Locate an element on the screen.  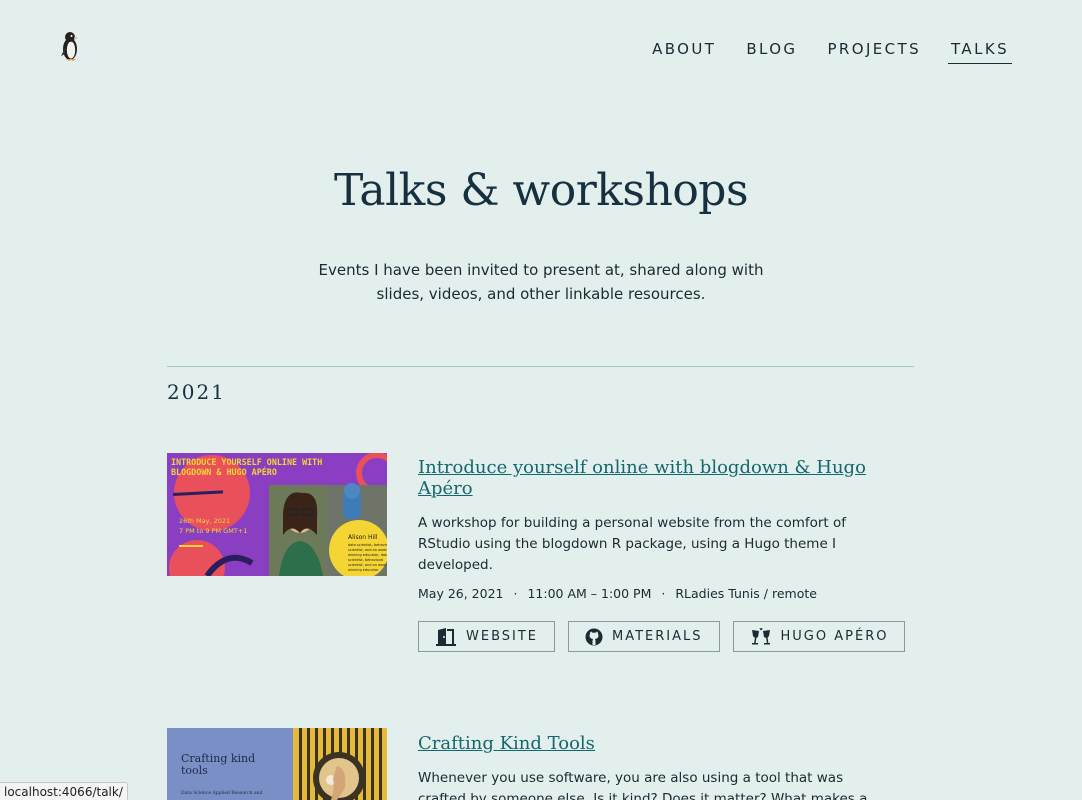
website-button-label: WEBSITE is located at coordinates (502, 636).